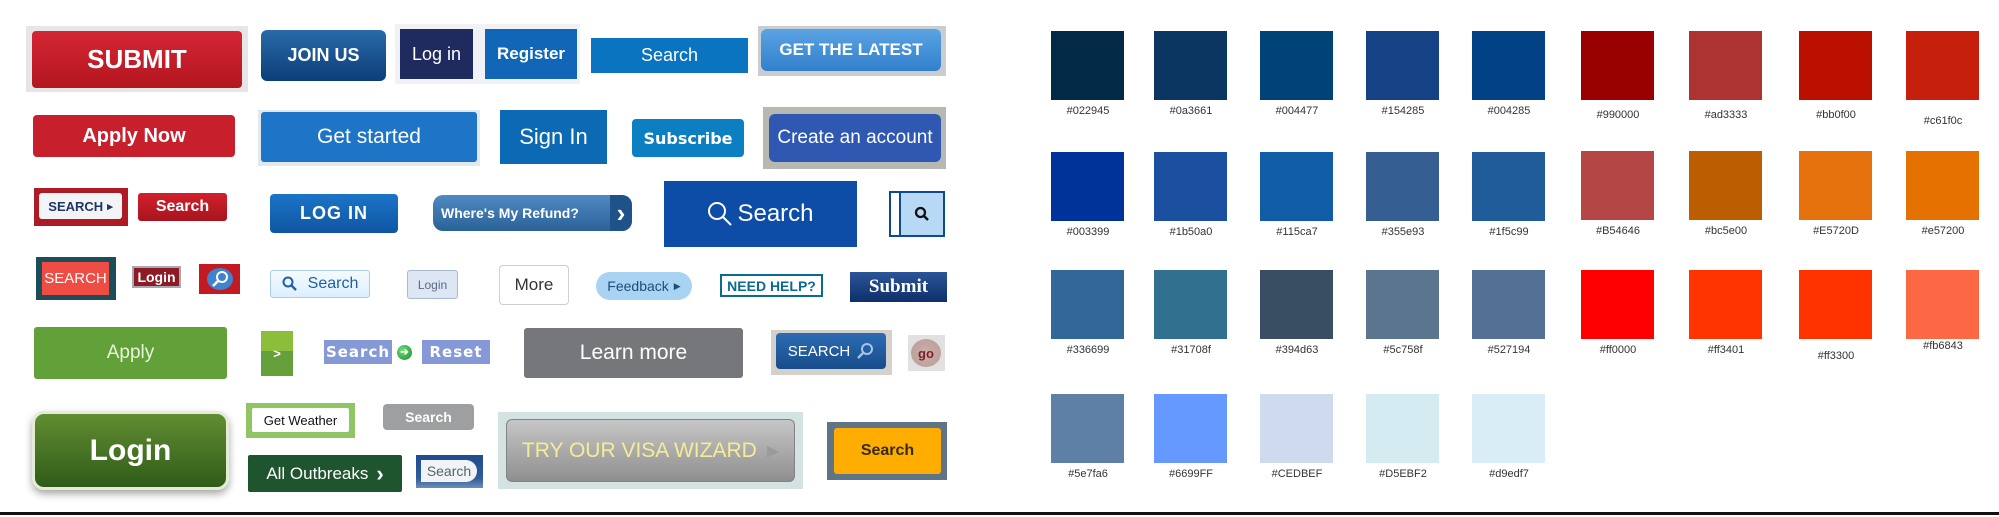 The height and width of the screenshot is (517, 1999). I want to click on apply-button: Apply, so click(130, 353).